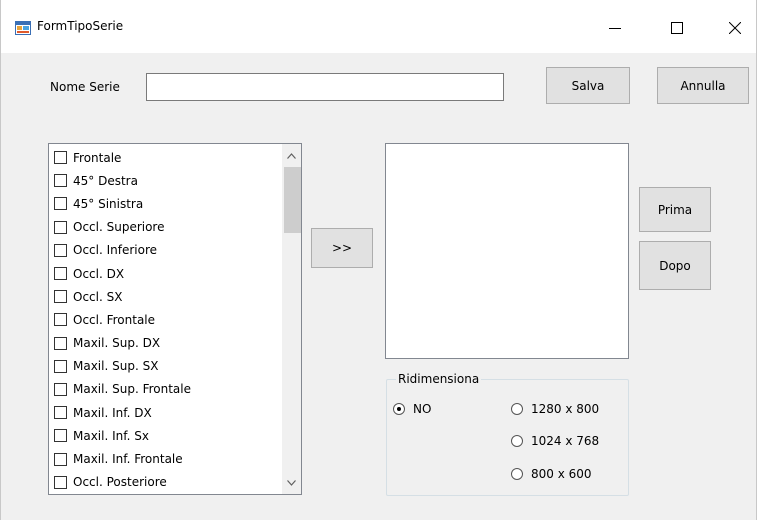 The width and height of the screenshot is (757, 520). What do you see at coordinates (97, 157) in the screenshot?
I see `list-item-label: Frontale` at bounding box center [97, 157].